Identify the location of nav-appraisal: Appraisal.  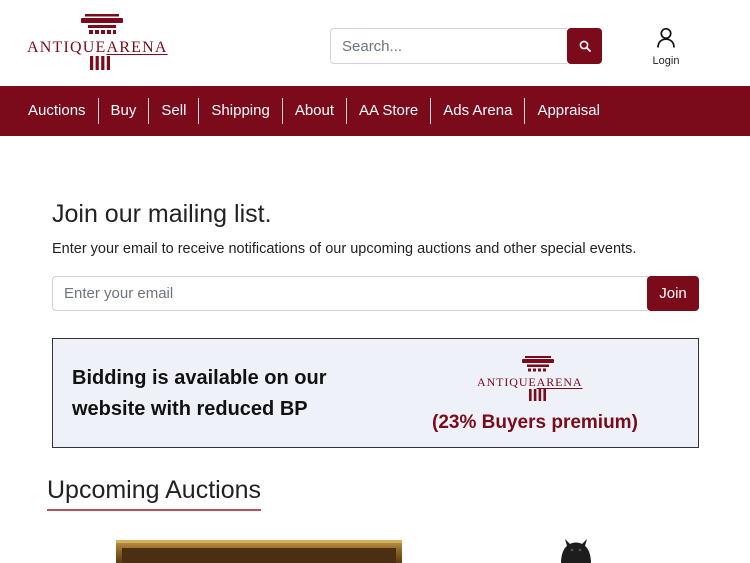
(568, 111).